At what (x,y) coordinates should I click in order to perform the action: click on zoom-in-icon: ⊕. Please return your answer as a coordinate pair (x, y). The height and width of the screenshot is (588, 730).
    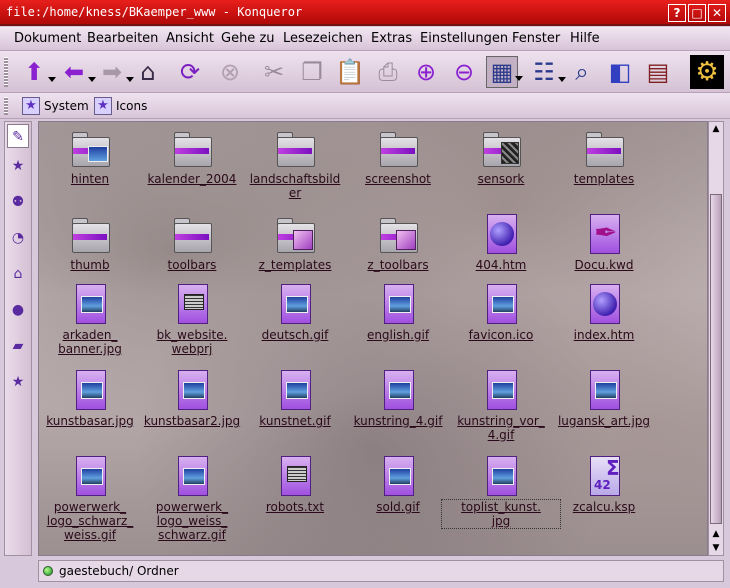
    Looking at the image, I should click on (426, 72).